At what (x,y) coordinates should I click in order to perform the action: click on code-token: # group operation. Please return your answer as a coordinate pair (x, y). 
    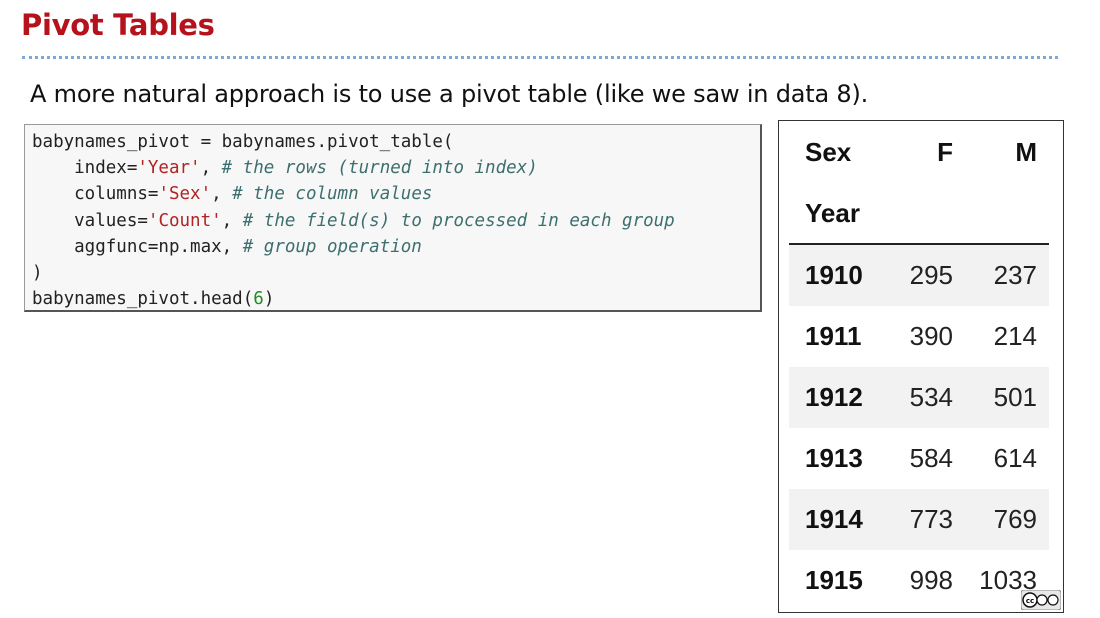
    Looking at the image, I should click on (332, 246).